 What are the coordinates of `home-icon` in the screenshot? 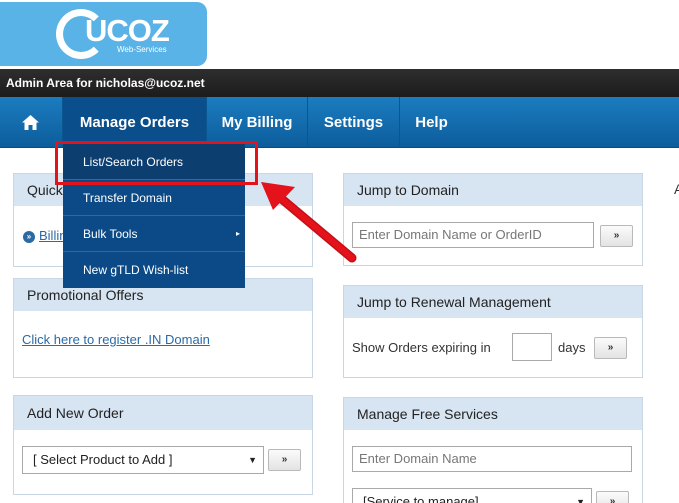 It's located at (30, 122).